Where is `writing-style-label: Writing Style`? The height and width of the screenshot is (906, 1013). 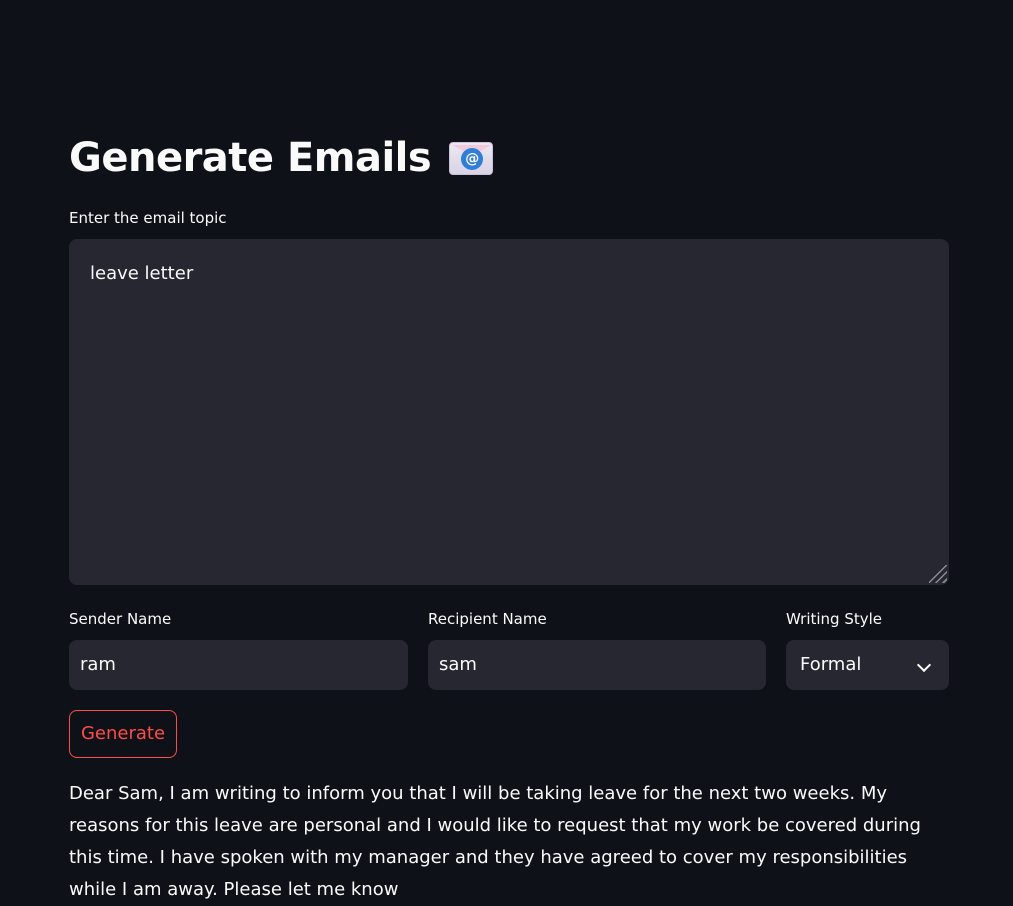 writing-style-label: Writing Style is located at coordinates (834, 619).